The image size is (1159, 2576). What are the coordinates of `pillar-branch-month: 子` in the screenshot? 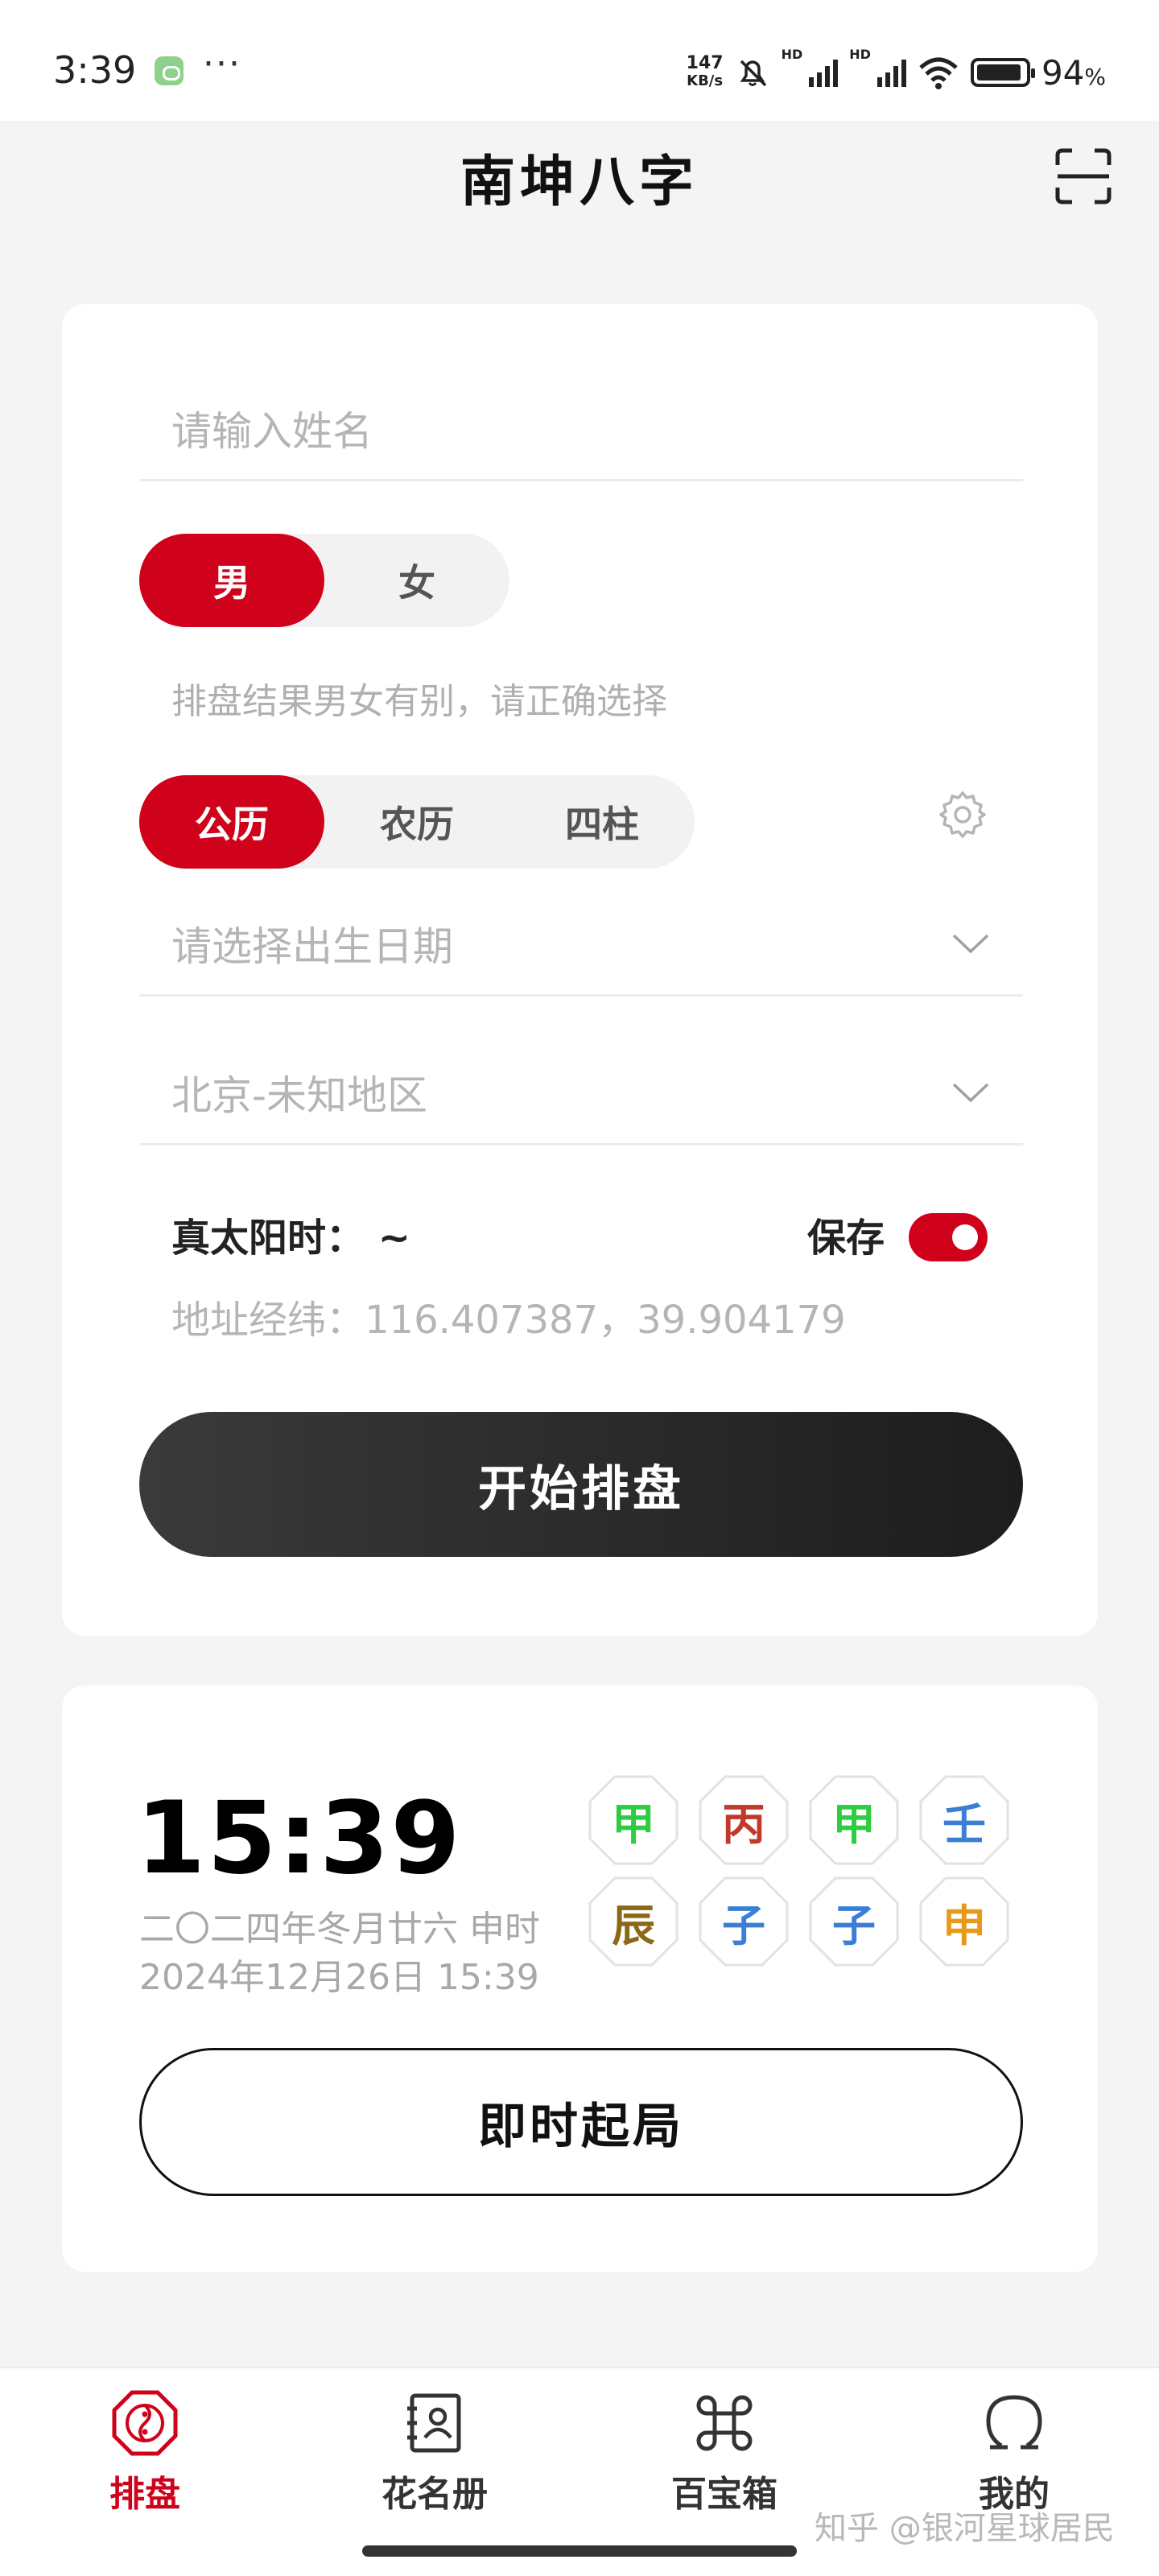 It's located at (744, 1921).